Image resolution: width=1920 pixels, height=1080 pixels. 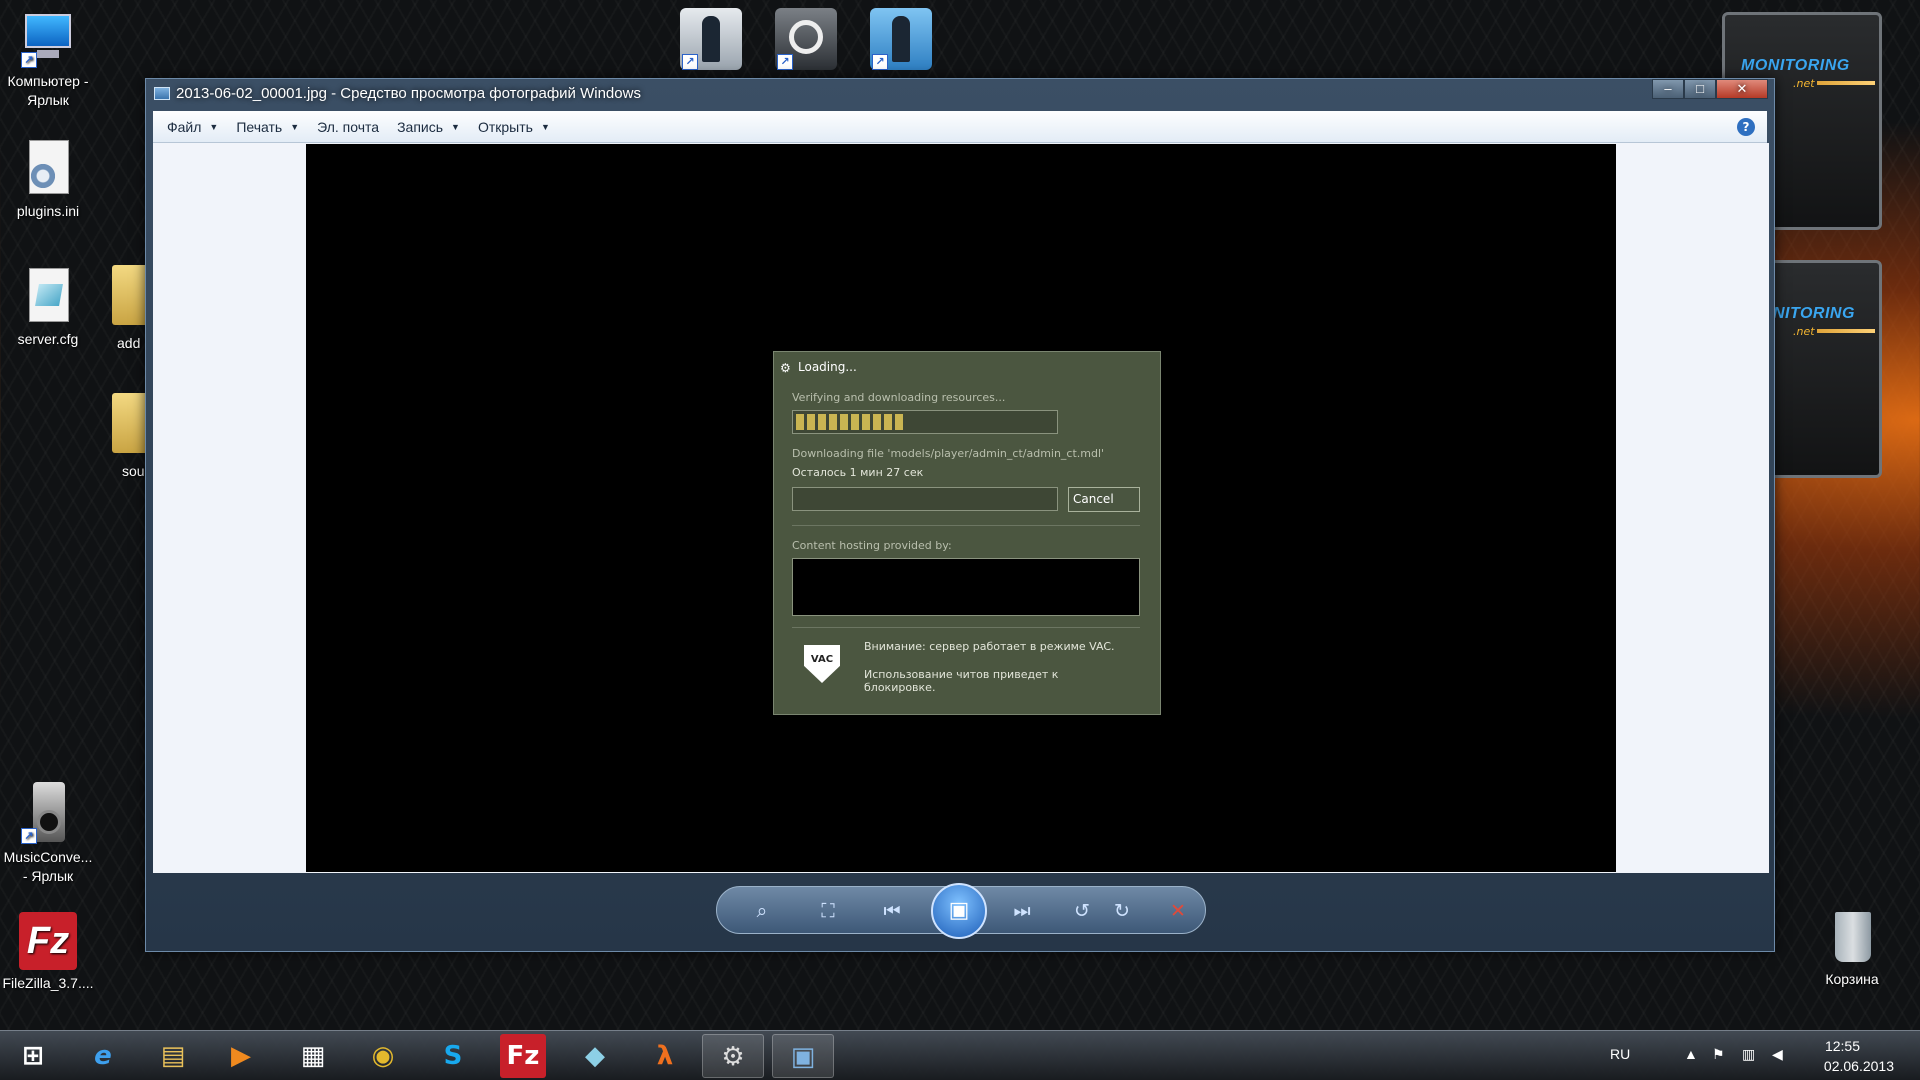 What do you see at coordinates (1846, 331) in the screenshot?
I see `bullet-icon` at bounding box center [1846, 331].